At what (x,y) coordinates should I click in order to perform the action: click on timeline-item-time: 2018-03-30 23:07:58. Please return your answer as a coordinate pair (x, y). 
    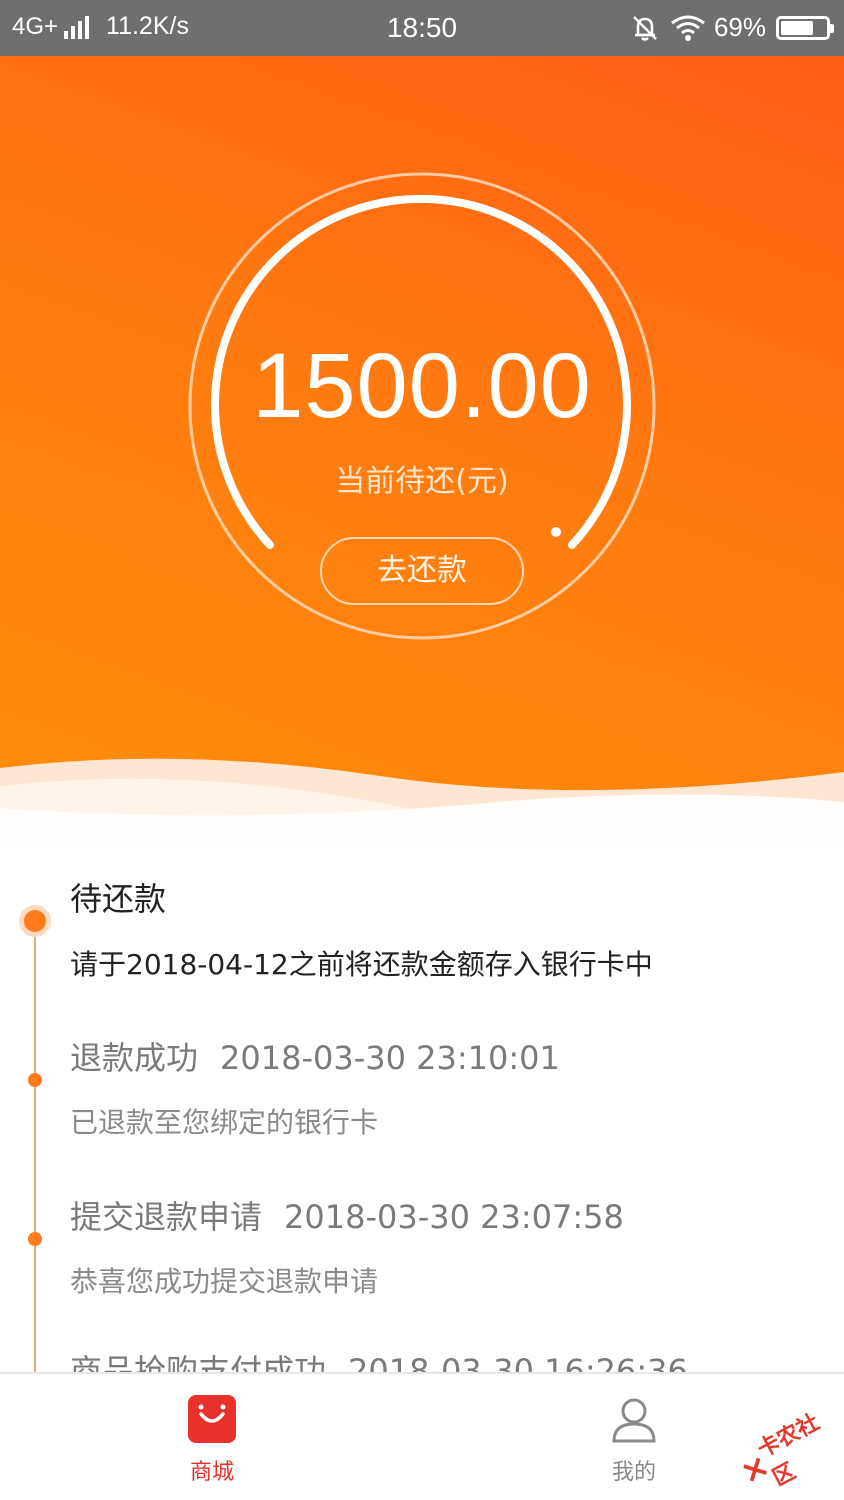
    Looking at the image, I should click on (454, 1217).